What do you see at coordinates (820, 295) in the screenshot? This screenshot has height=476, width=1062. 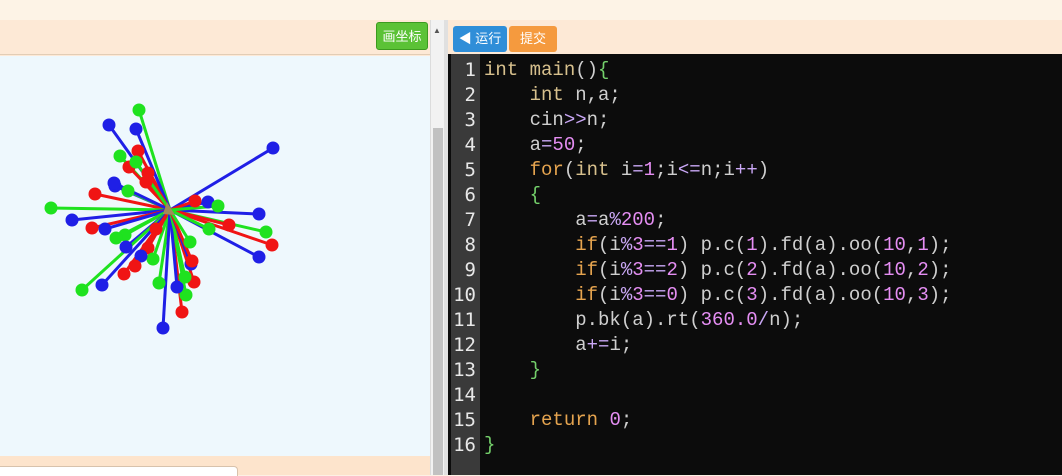 I see `code-token: ).fd(a).oo(` at bounding box center [820, 295].